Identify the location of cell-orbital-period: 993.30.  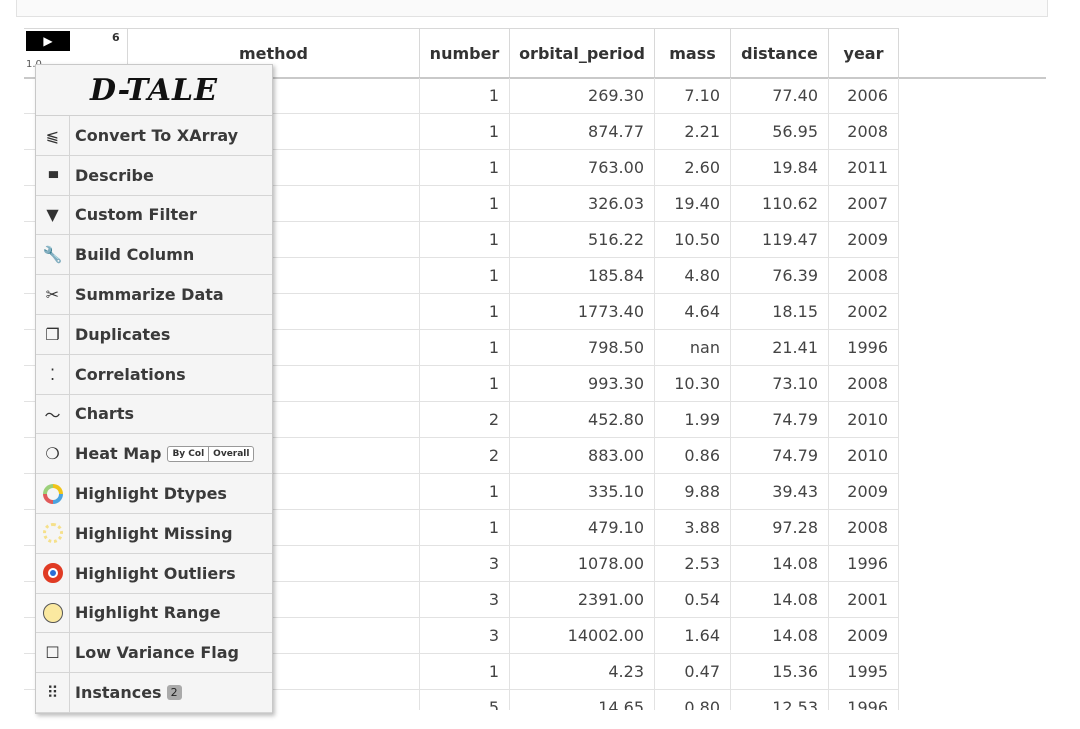
(582, 384).